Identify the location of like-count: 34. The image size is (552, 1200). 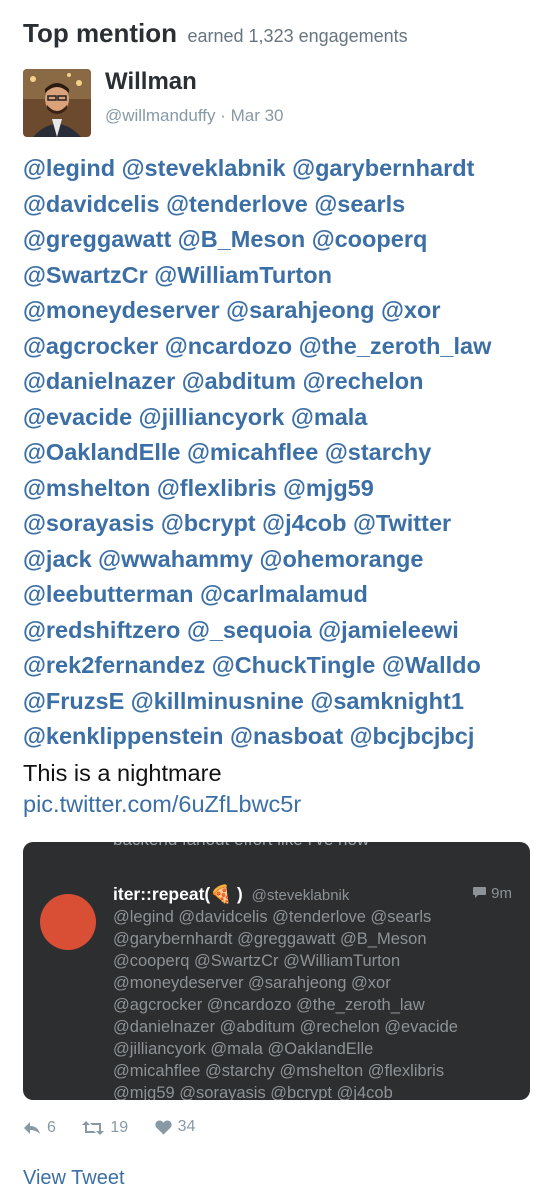
(186, 1126).